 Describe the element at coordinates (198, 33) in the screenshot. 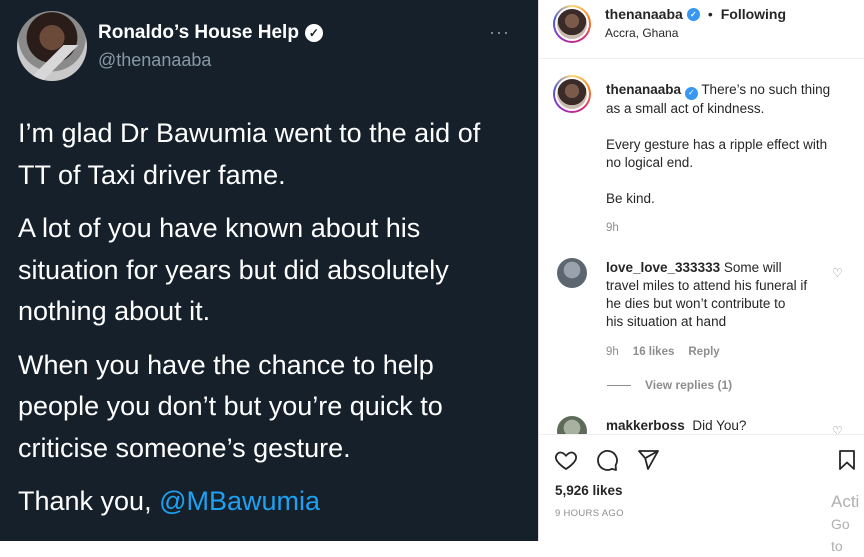

I see `tweet-display-name: Ronaldo’s House Help` at that location.